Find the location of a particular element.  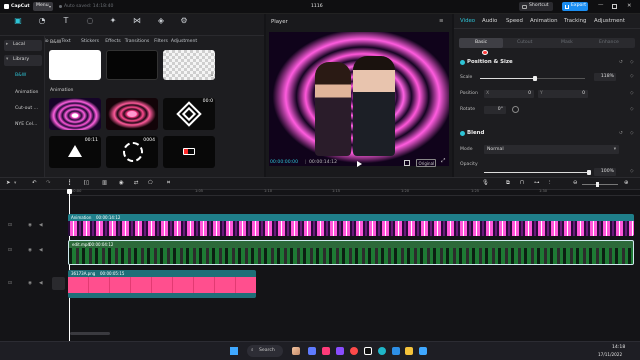

freeze-icon: ◉ is located at coordinates (121, 183).